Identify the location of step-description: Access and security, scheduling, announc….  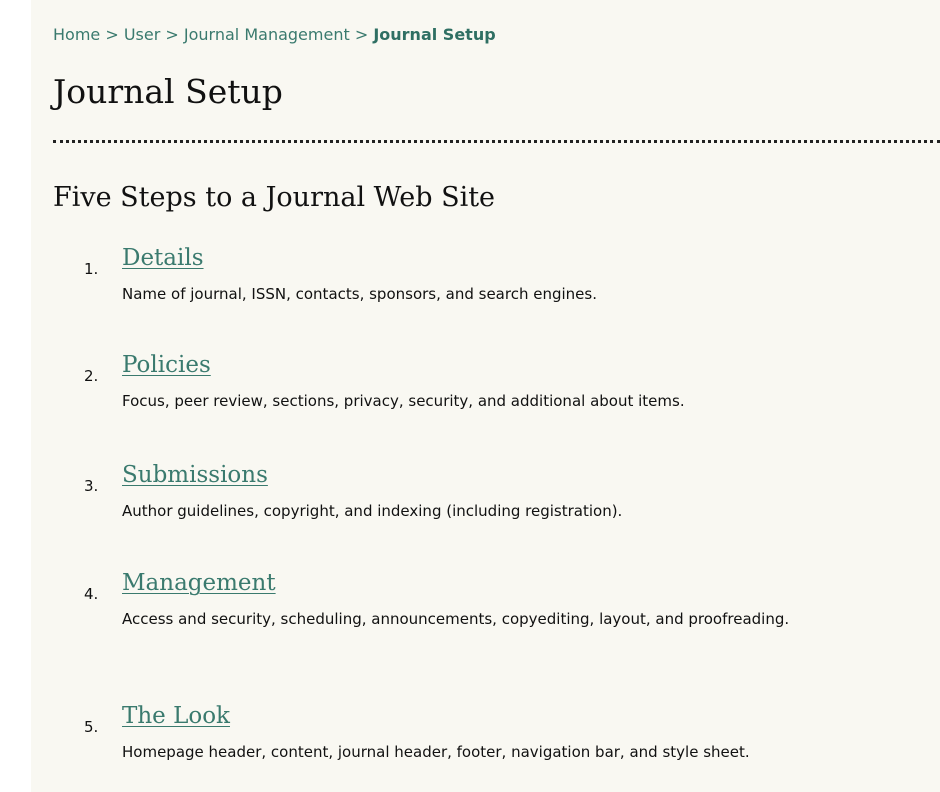
(456, 619).